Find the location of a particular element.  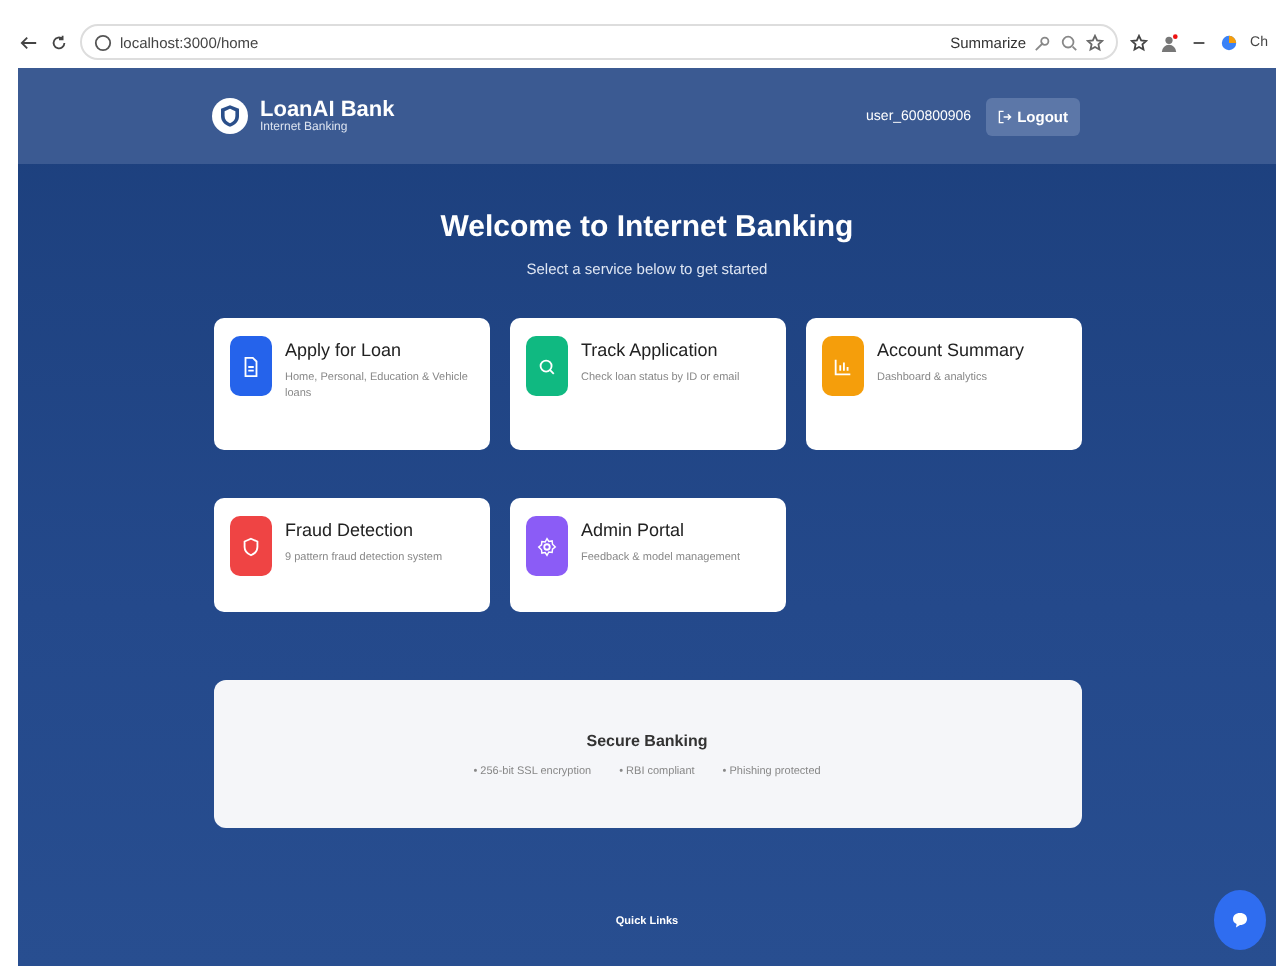

profile-icon is located at coordinates (1169, 42).